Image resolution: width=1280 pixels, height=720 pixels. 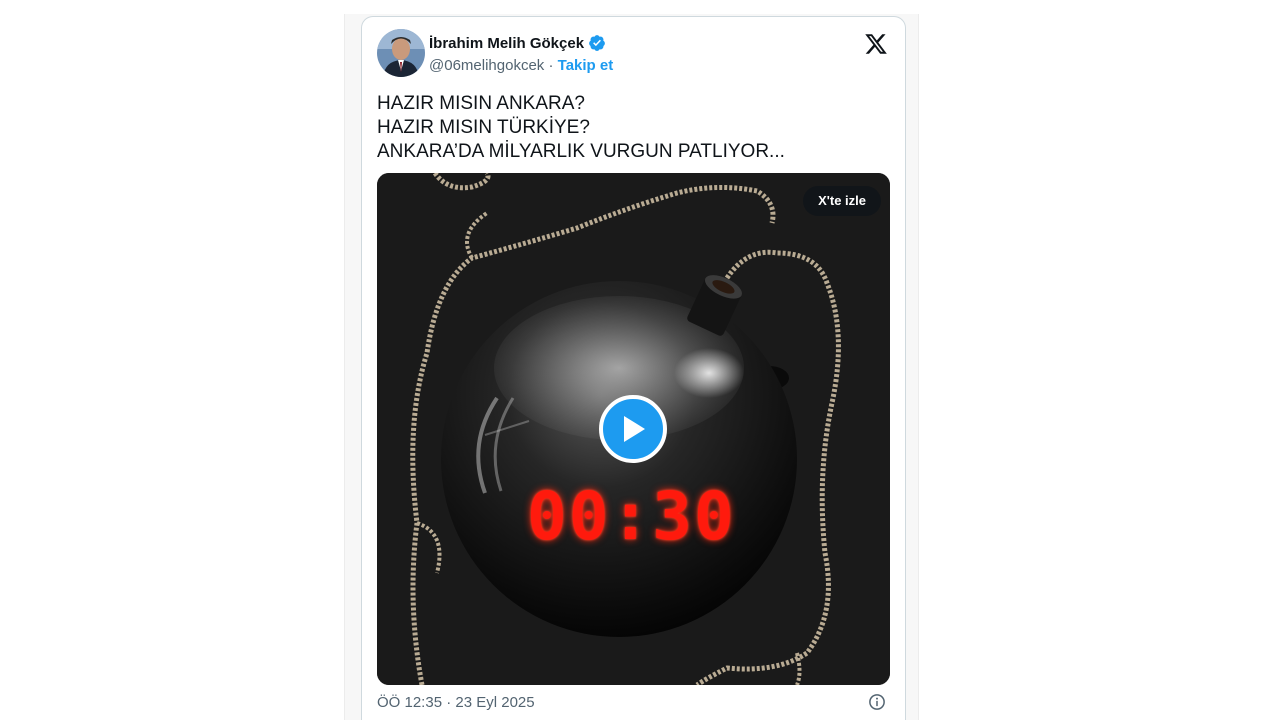 I want to click on follow-button: Takip et, so click(x=586, y=65).